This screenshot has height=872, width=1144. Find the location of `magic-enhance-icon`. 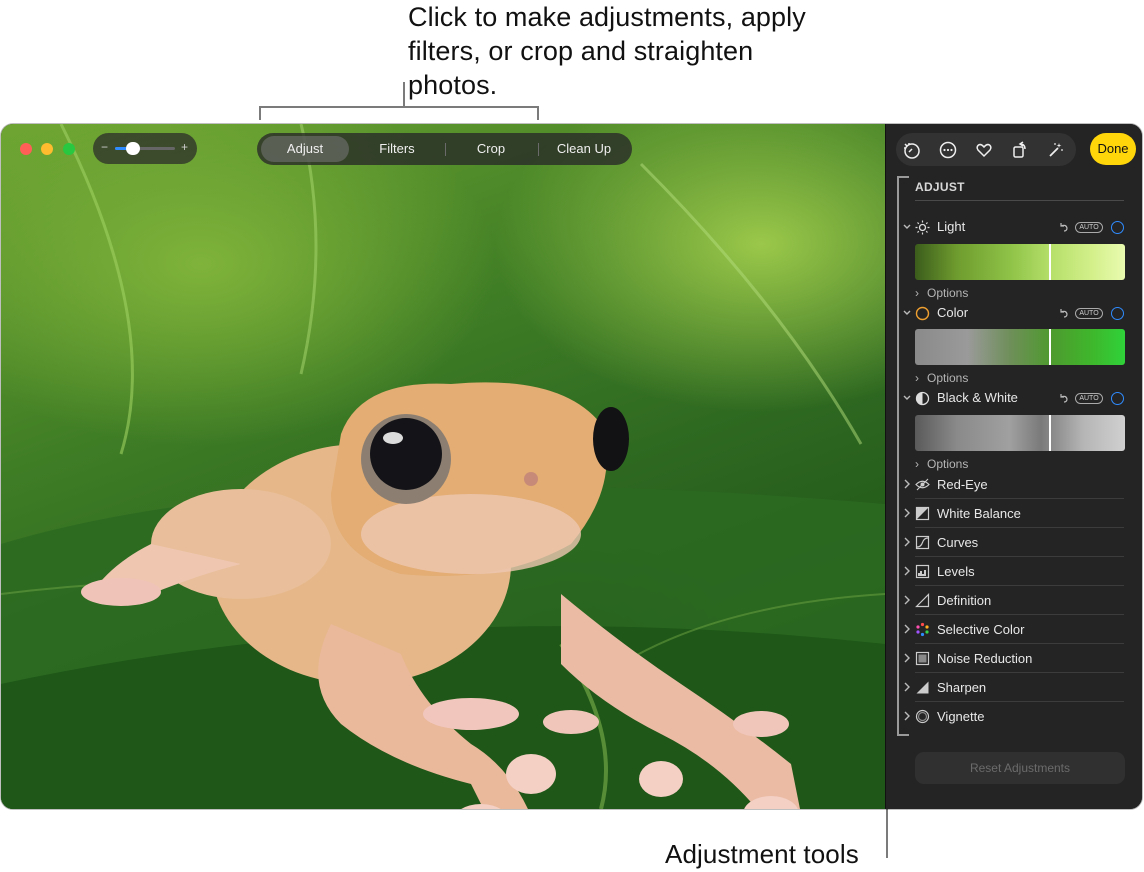

magic-enhance-icon is located at coordinates (911, 150).